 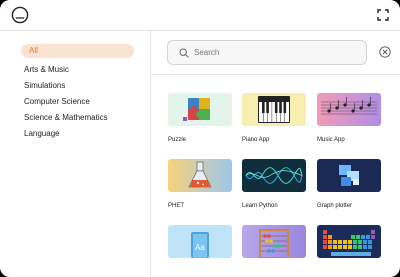 I want to click on app-tile-music: Music App, so click(x=349, y=118).